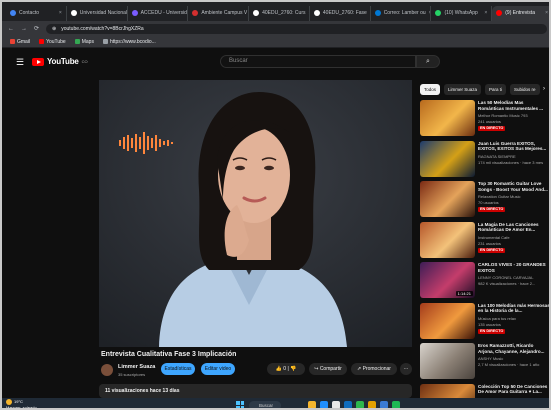 This screenshot has height=410, width=551. Describe the element at coordinates (428, 61) in the screenshot. I see `search-button: ⌕` at that location.